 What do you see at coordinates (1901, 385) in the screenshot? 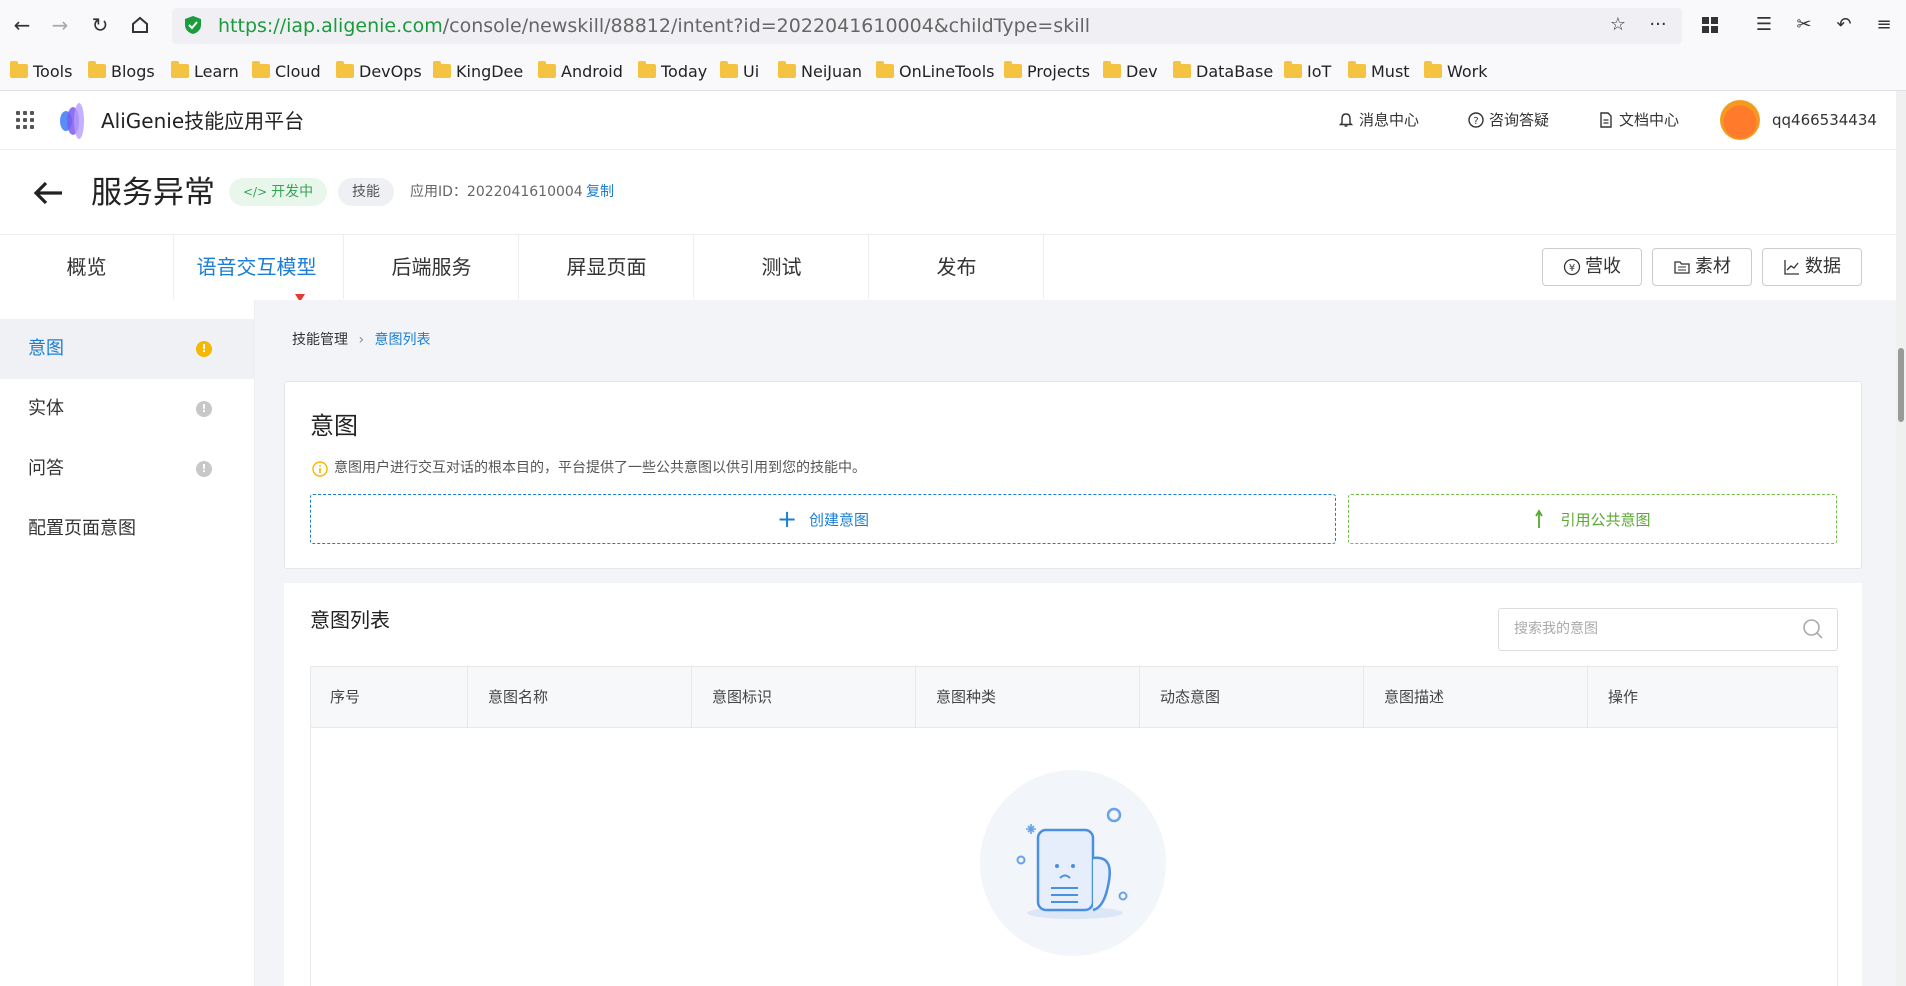
I see `scrollbar-thumb` at bounding box center [1901, 385].